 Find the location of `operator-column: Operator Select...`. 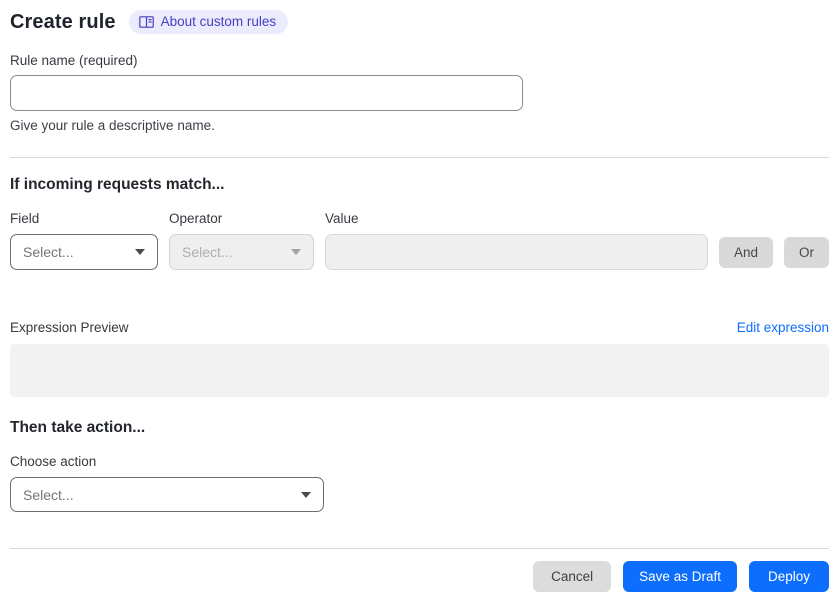

operator-column: Operator Select... is located at coordinates (241, 240).